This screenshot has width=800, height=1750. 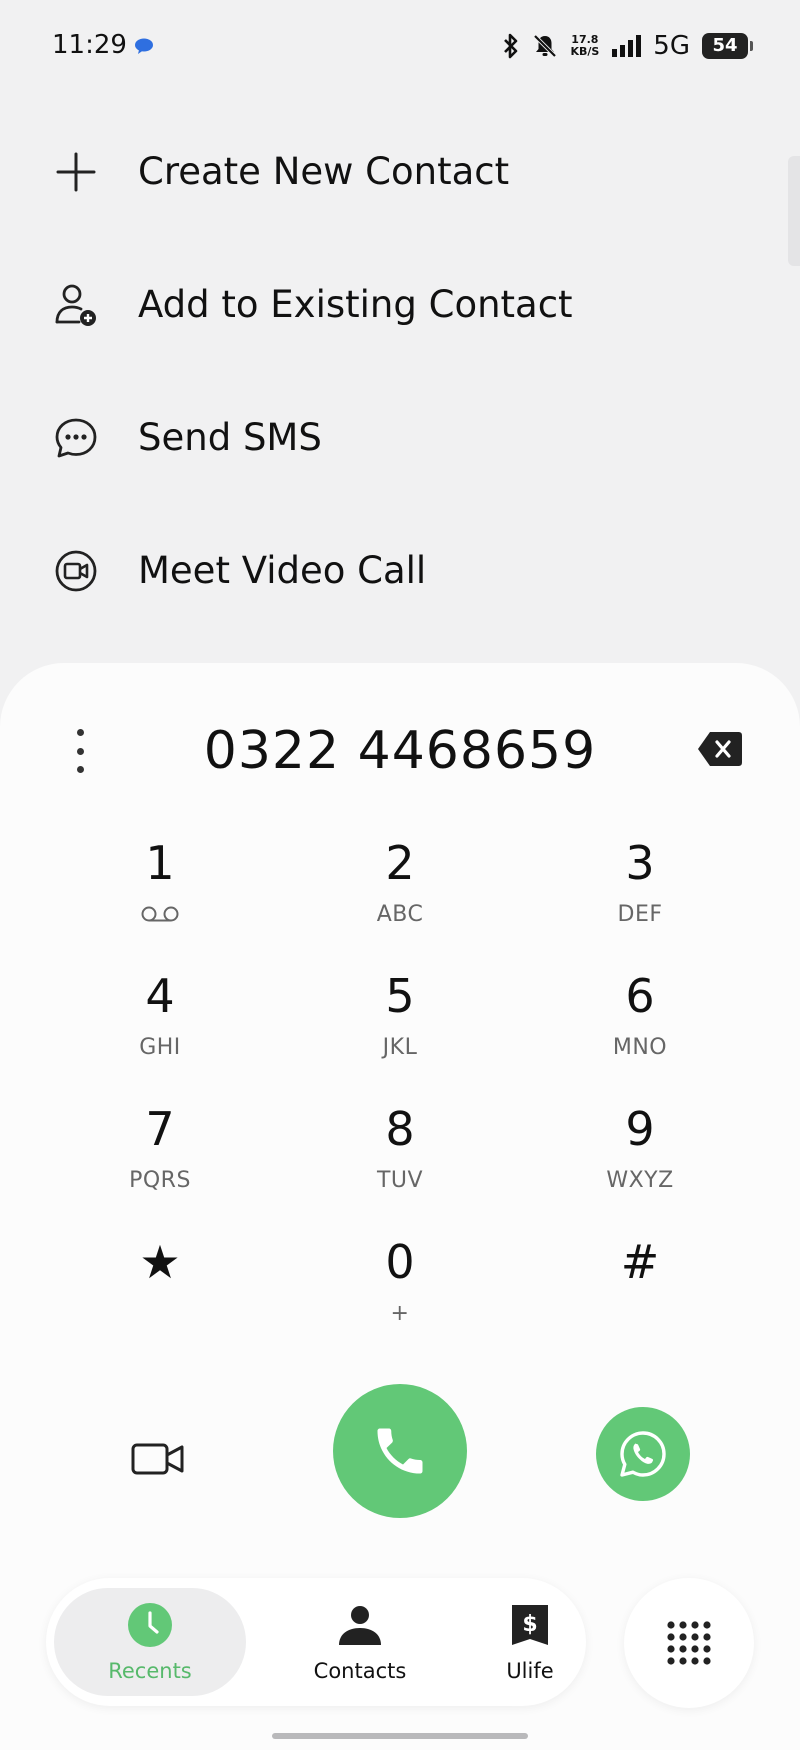 I want to click on network-speed: 17.8 KB/S, so click(x=584, y=46).